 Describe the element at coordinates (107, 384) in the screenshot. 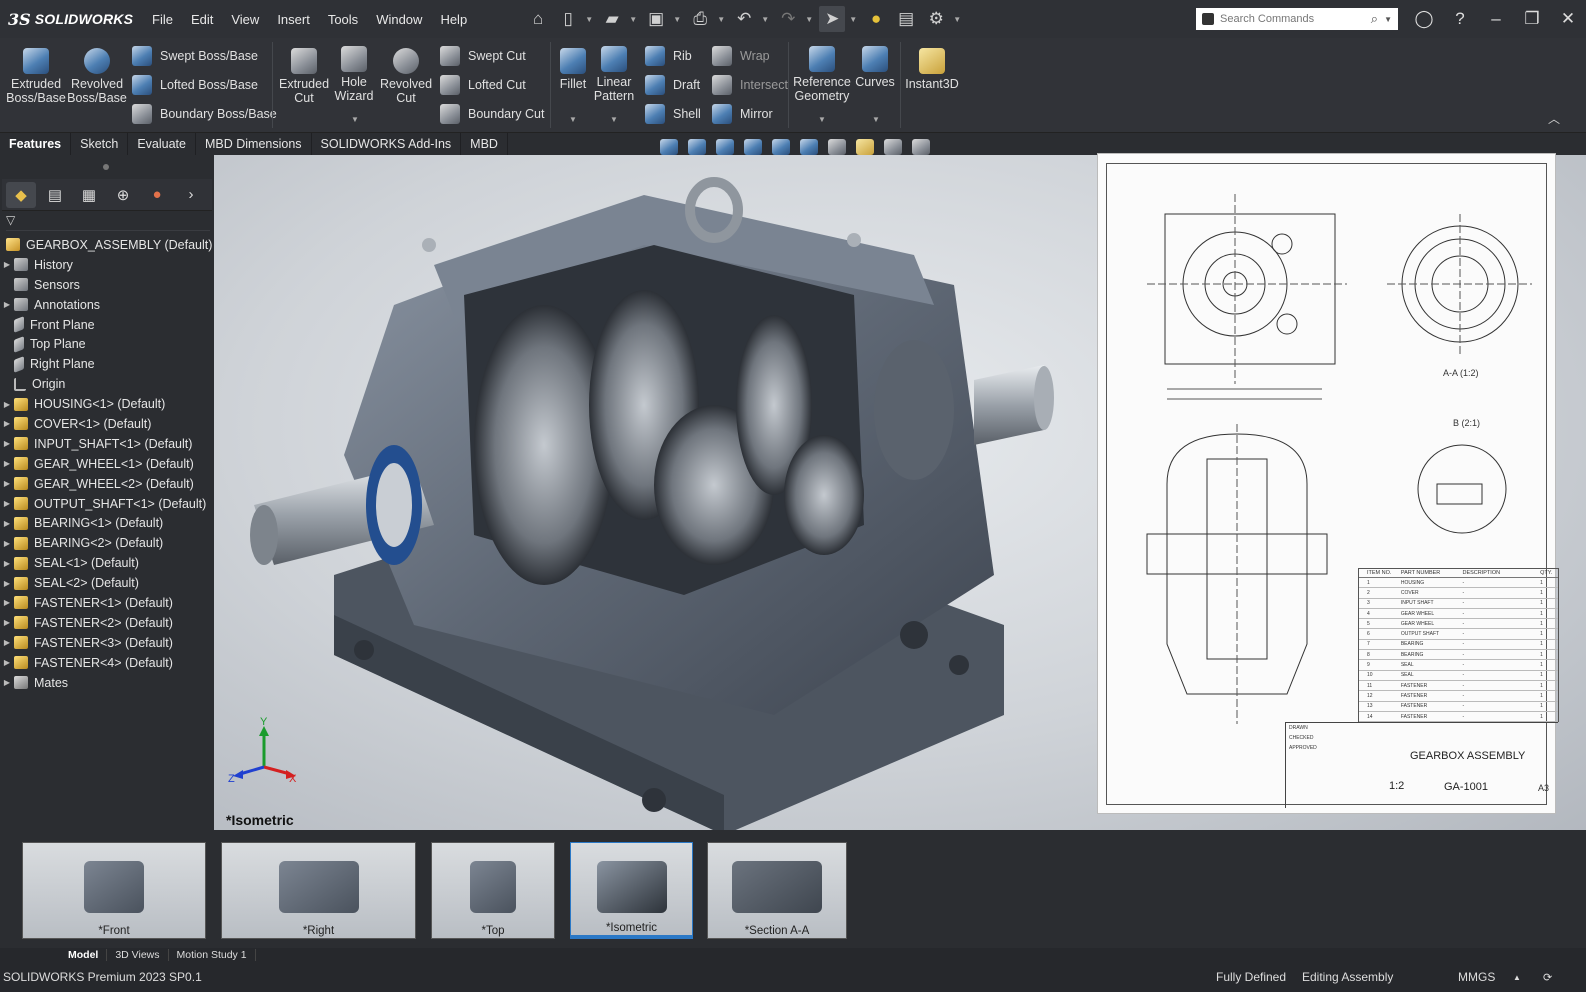

I see `tree-item: Origin` at that location.